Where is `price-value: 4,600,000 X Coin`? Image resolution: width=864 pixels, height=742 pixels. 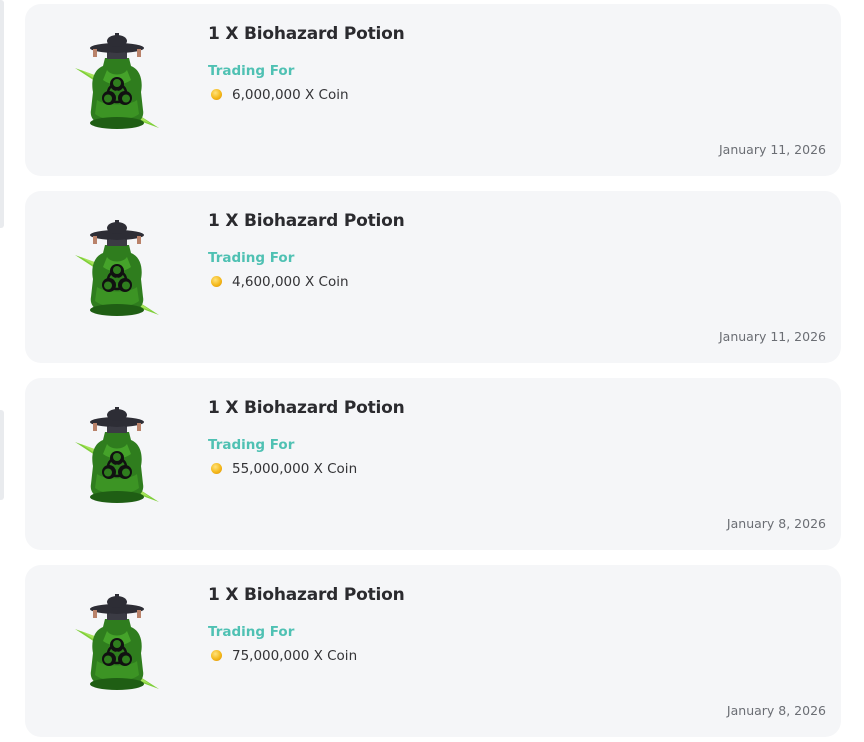
price-value: 4,600,000 X Coin is located at coordinates (290, 282).